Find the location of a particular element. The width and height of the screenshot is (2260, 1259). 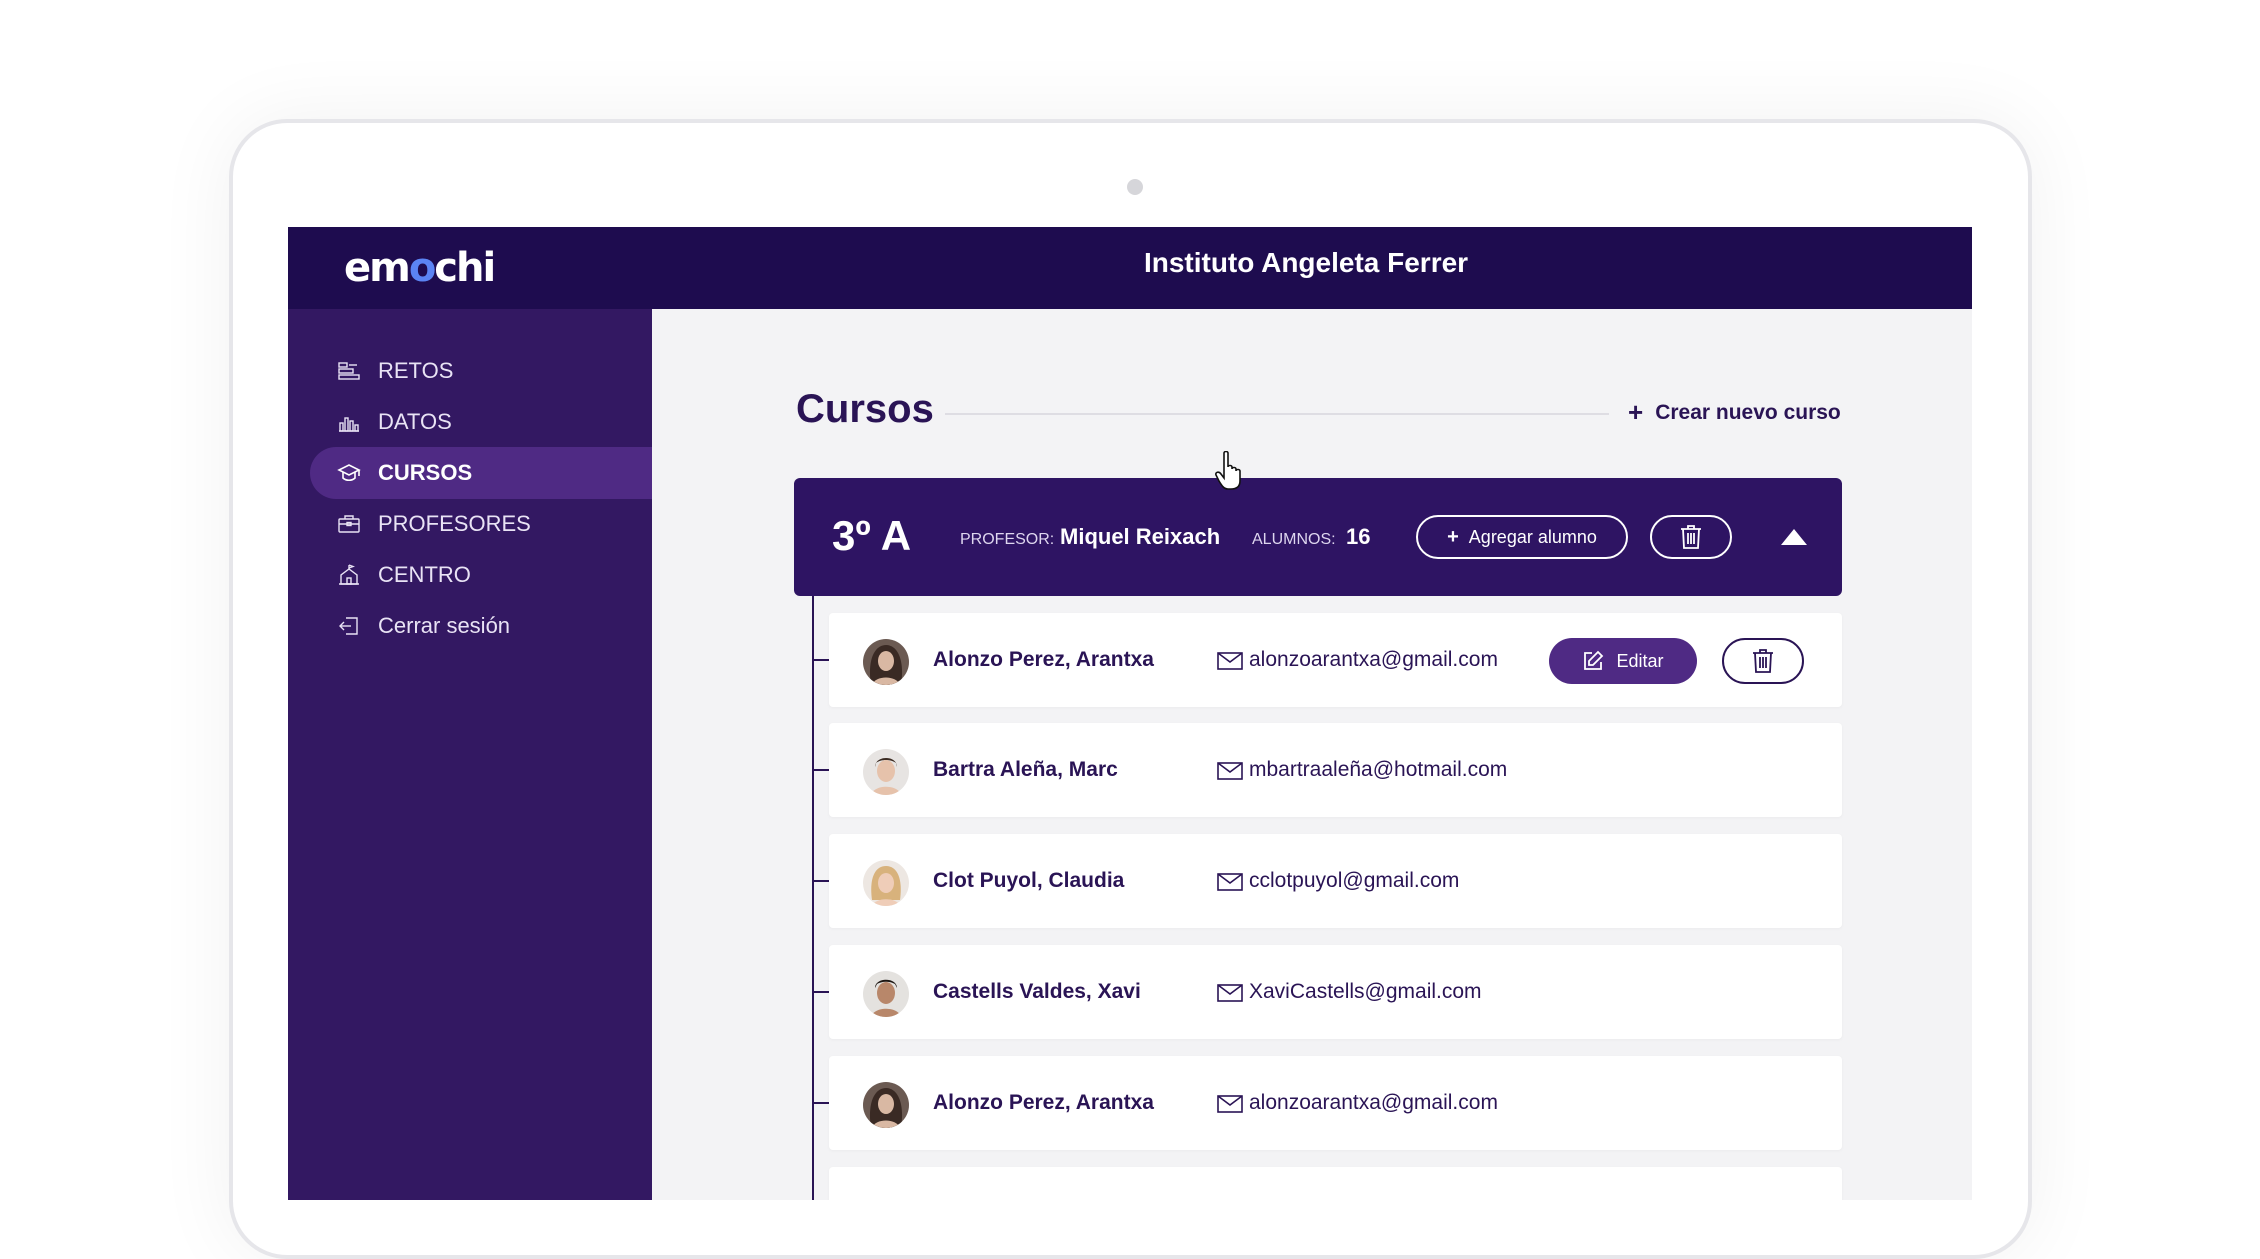

sidebar-item-centro: CENTRO is located at coordinates (481, 575).